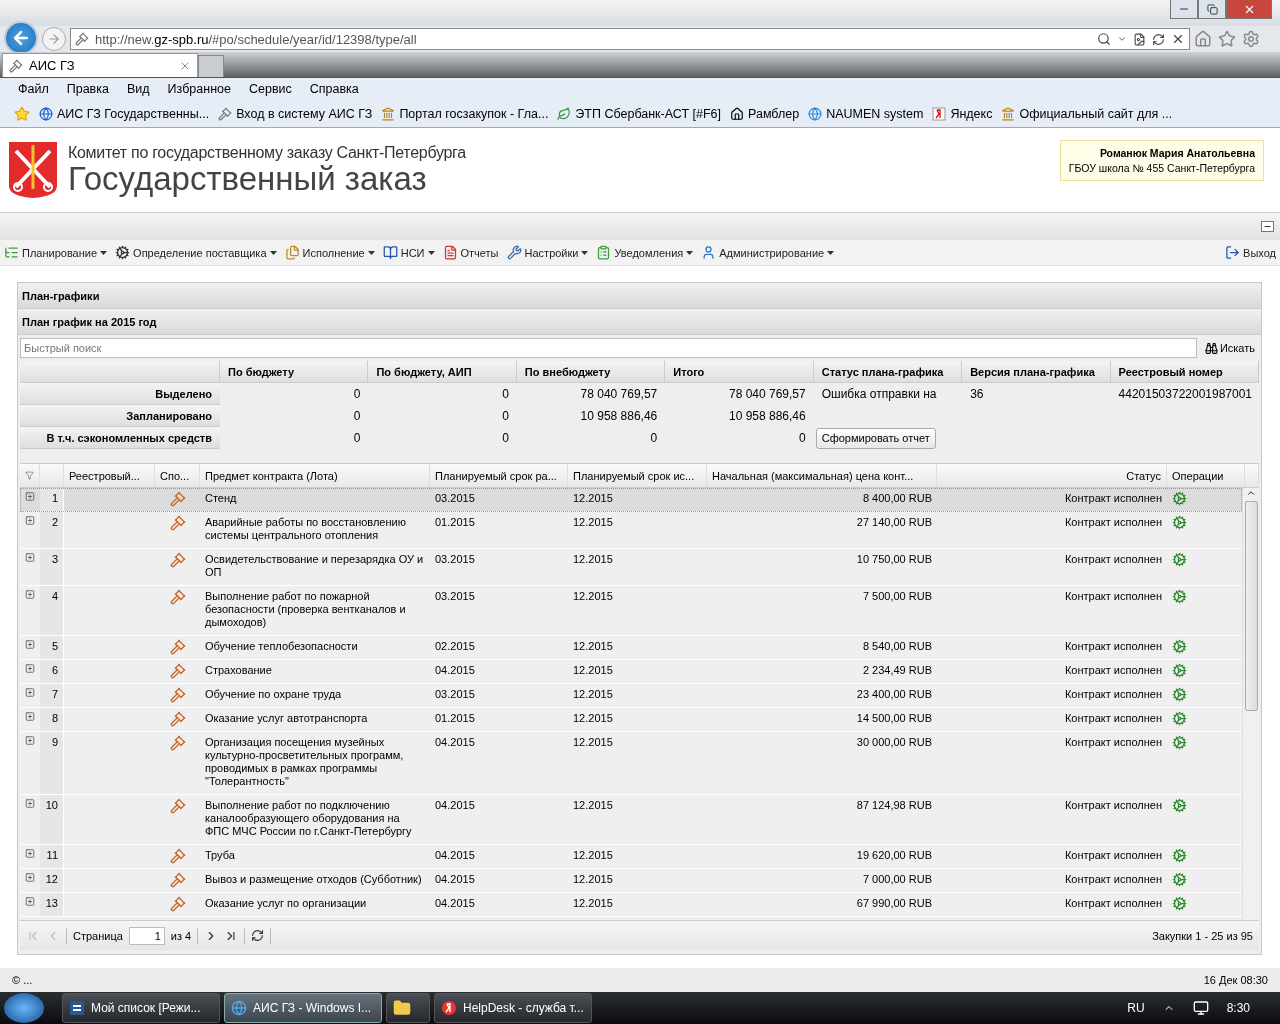 The image size is (1280, 1024). Describe the element at coordinates (33, 89) in the screenshot. I see `menu-item: Файл` at that location.